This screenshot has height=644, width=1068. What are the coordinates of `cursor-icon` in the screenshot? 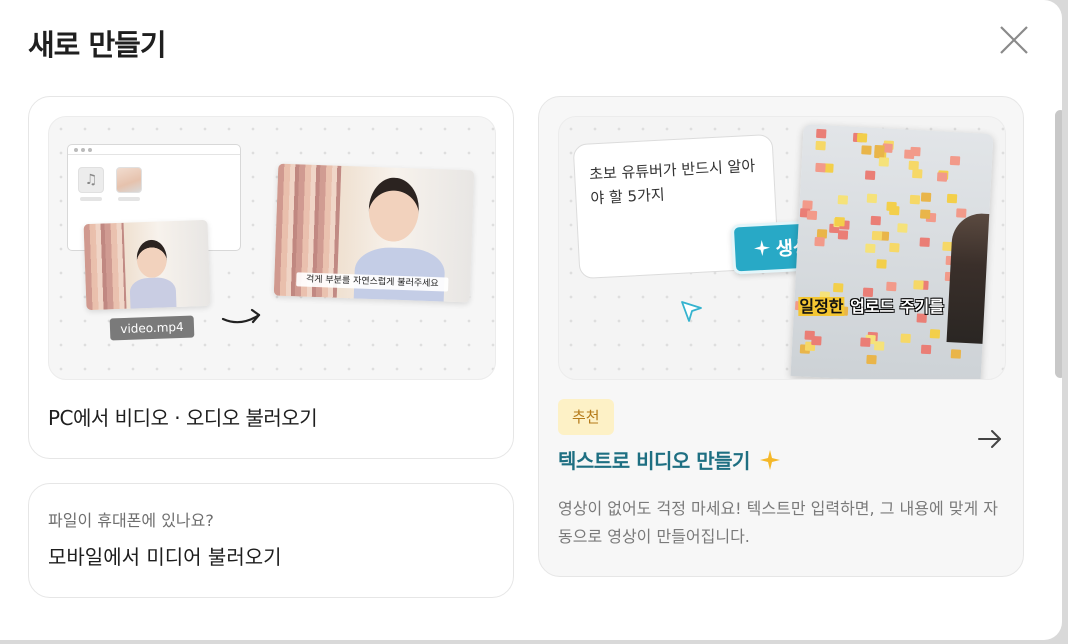 It's located at (691, 311).